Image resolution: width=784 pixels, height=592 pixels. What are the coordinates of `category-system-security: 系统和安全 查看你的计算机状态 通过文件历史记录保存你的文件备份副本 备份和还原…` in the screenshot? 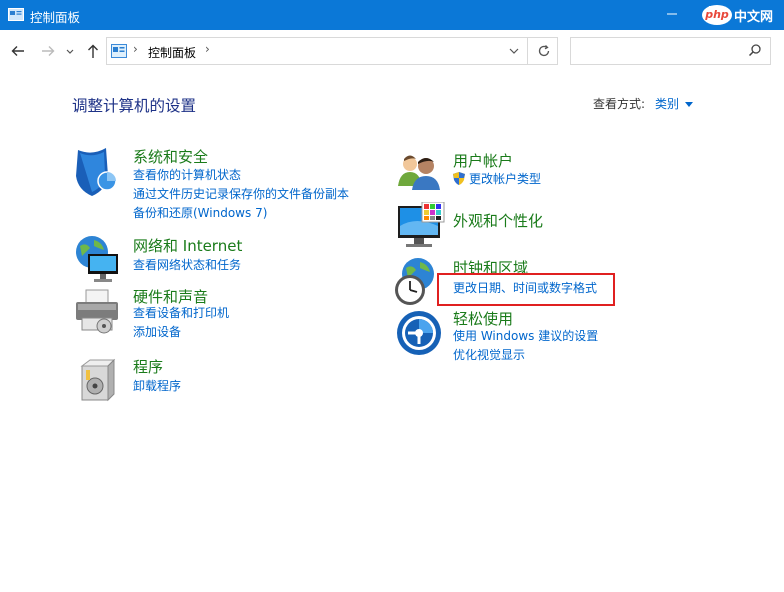 It's located at (222, 186).